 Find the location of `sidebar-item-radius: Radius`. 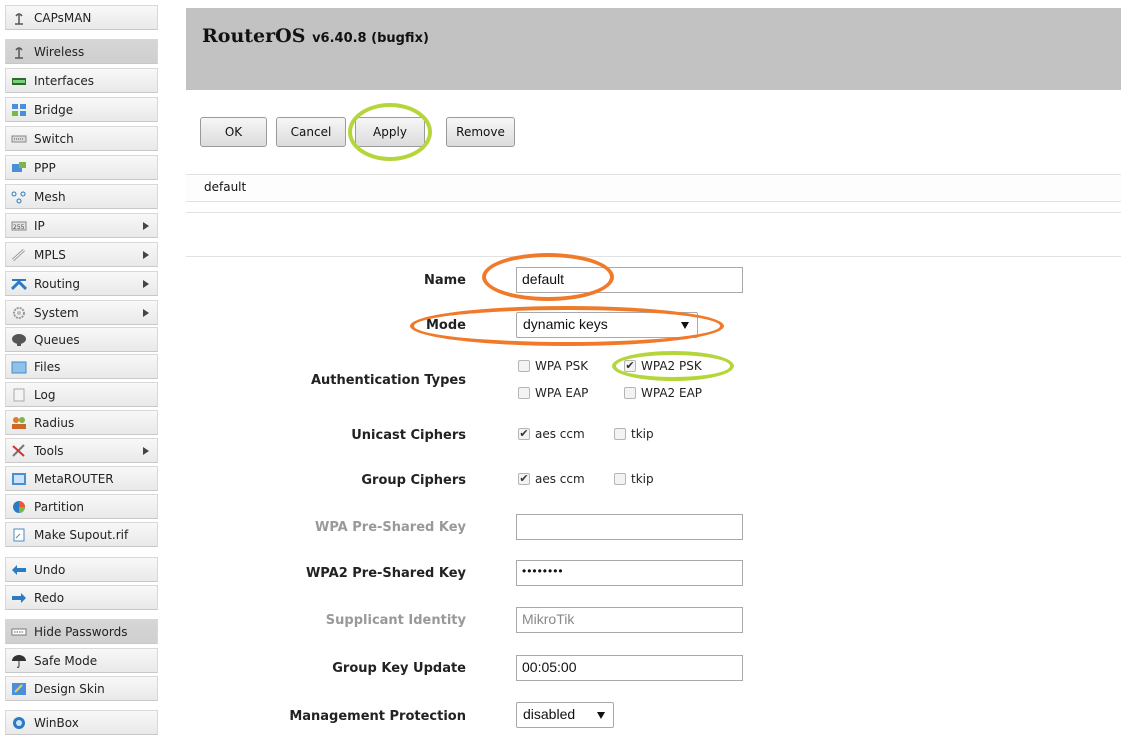

sidebar-item-radius: Radius is located at coordinates (81, 422).